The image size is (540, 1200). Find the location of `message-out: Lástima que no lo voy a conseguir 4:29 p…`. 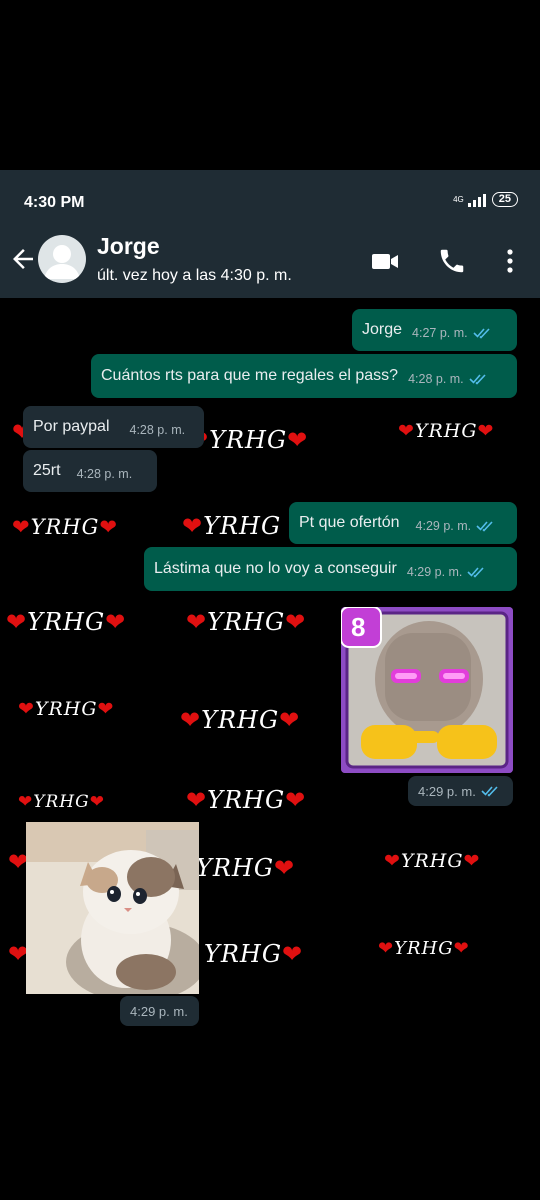

message-out: Lástima que no lo voy a conseguir 4:29 p… is located at coordinates (330, 569).